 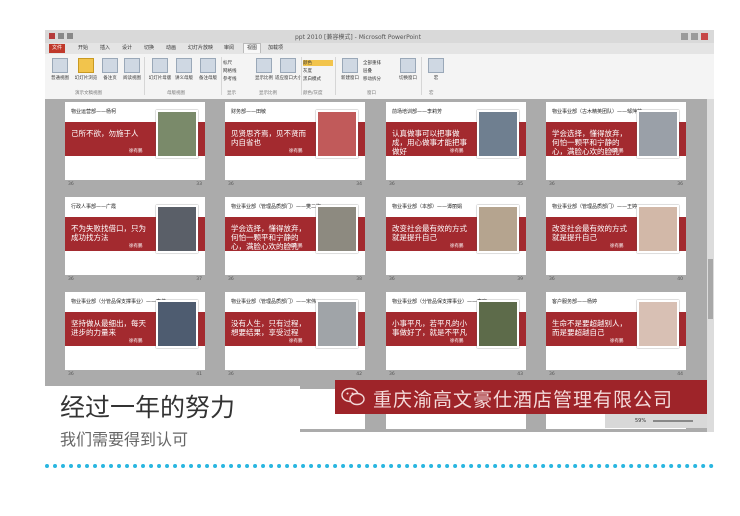 What do you see at coordinates (275, 48) in the screenshot?
I see `tab-addins: 加载项` at bounding box center [275, 48].